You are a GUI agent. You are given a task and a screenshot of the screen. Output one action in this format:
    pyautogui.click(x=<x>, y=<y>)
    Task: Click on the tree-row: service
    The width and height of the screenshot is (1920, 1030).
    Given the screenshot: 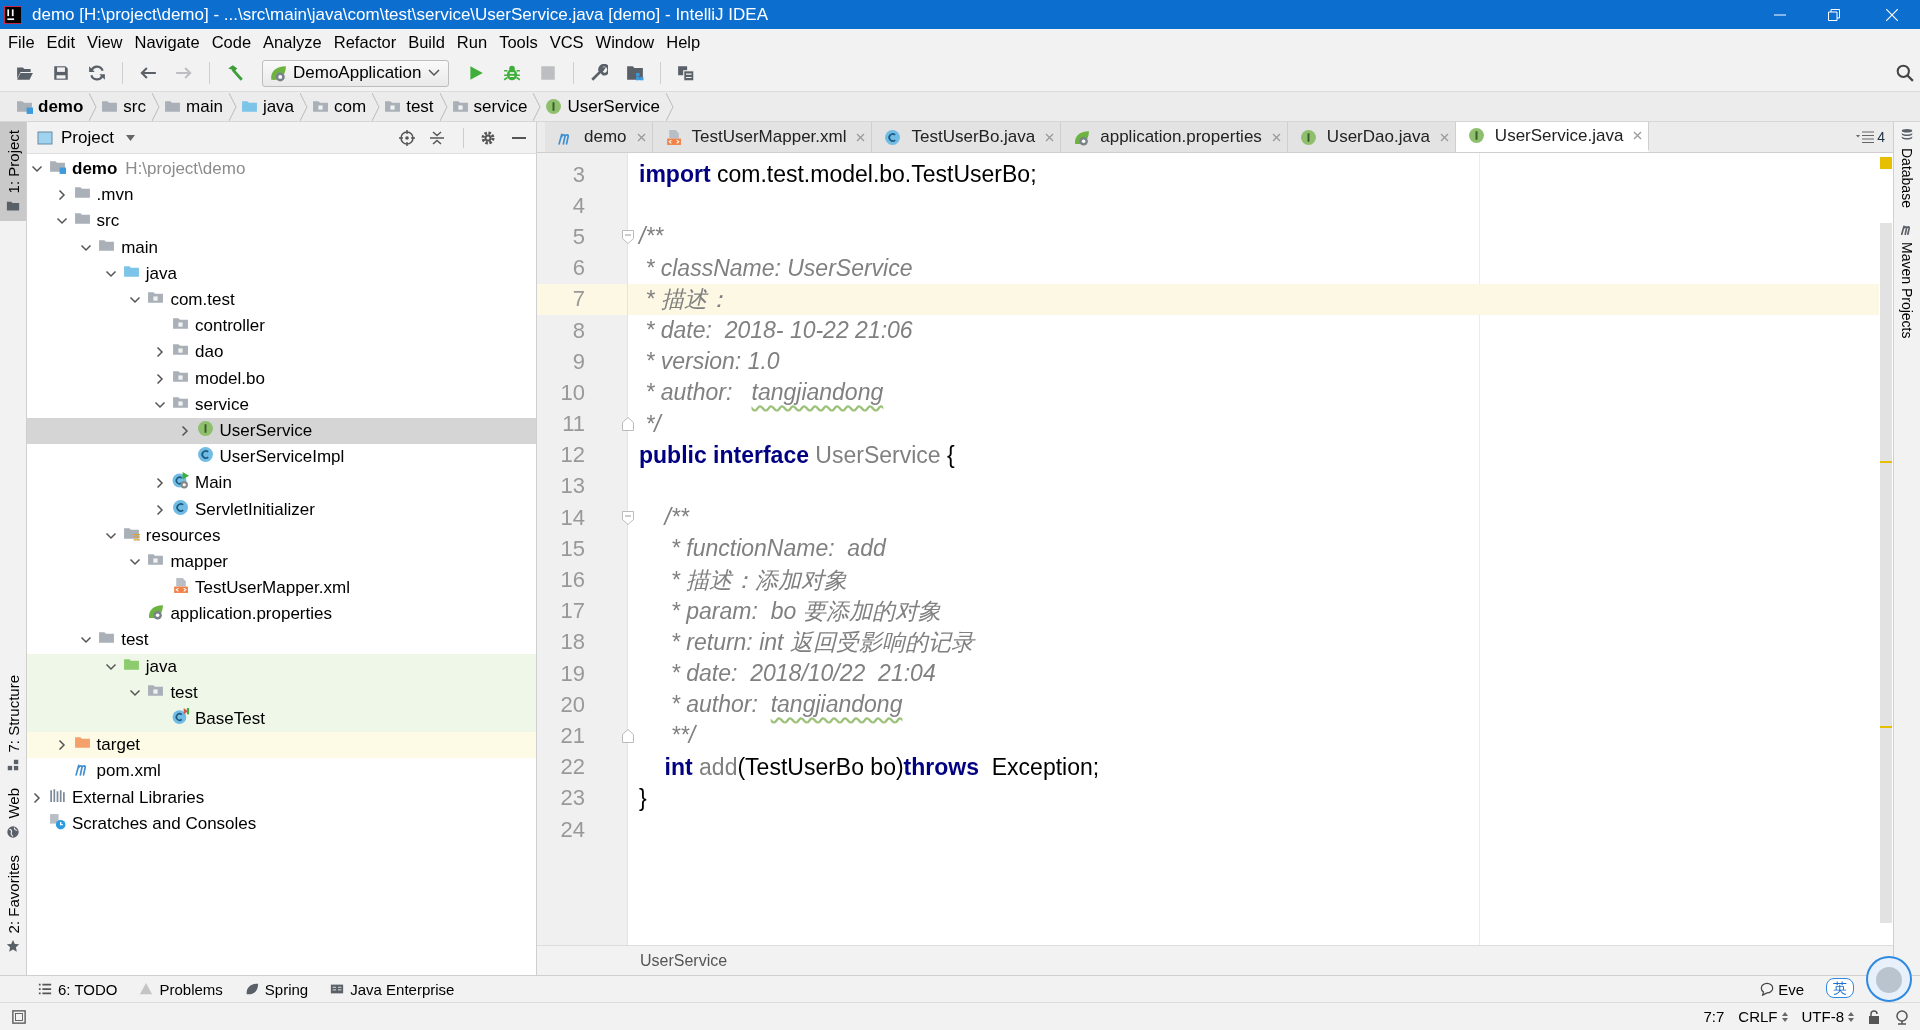 What is the action you would take?
    pyautogui.click(x=281, y=404)
    